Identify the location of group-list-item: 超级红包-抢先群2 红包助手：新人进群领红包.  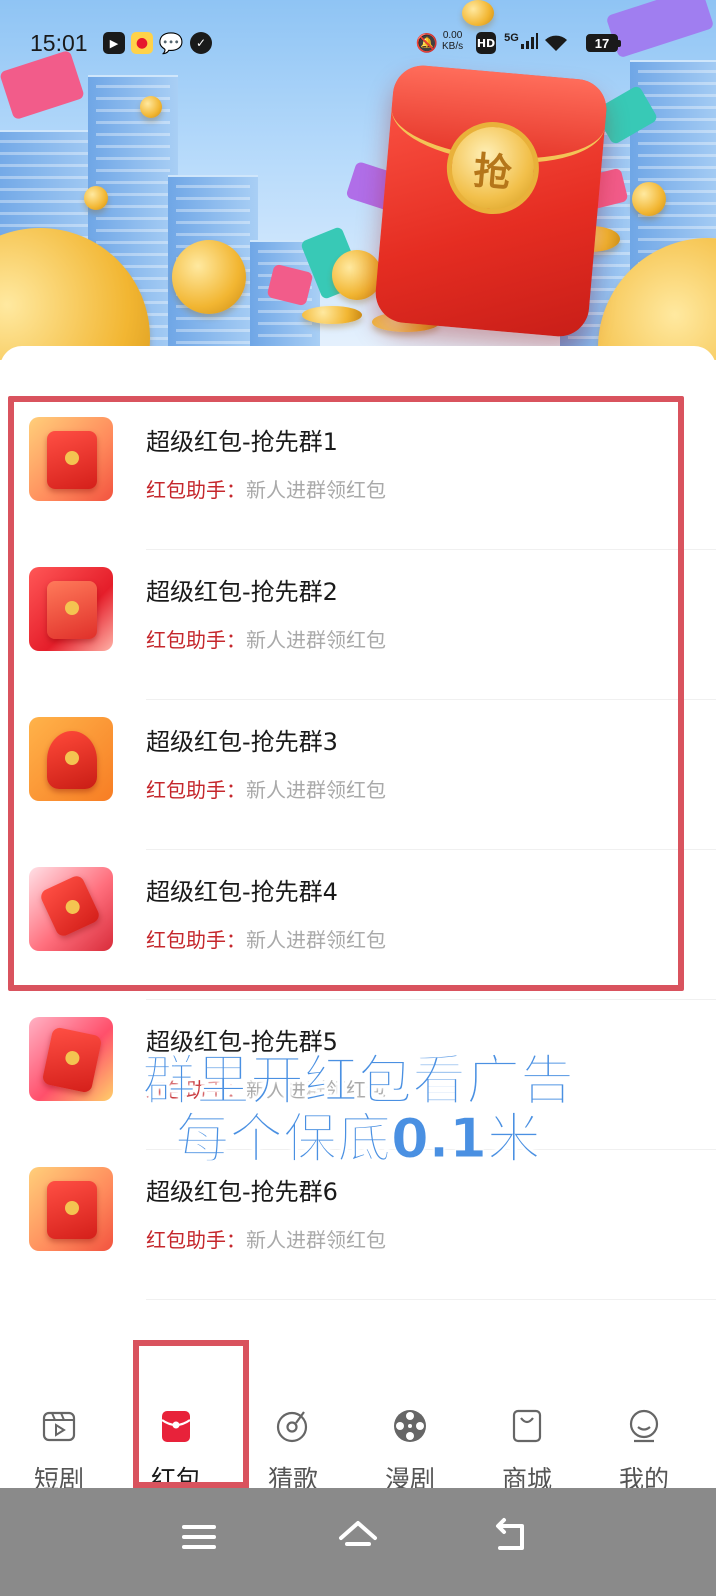
(358, 625).